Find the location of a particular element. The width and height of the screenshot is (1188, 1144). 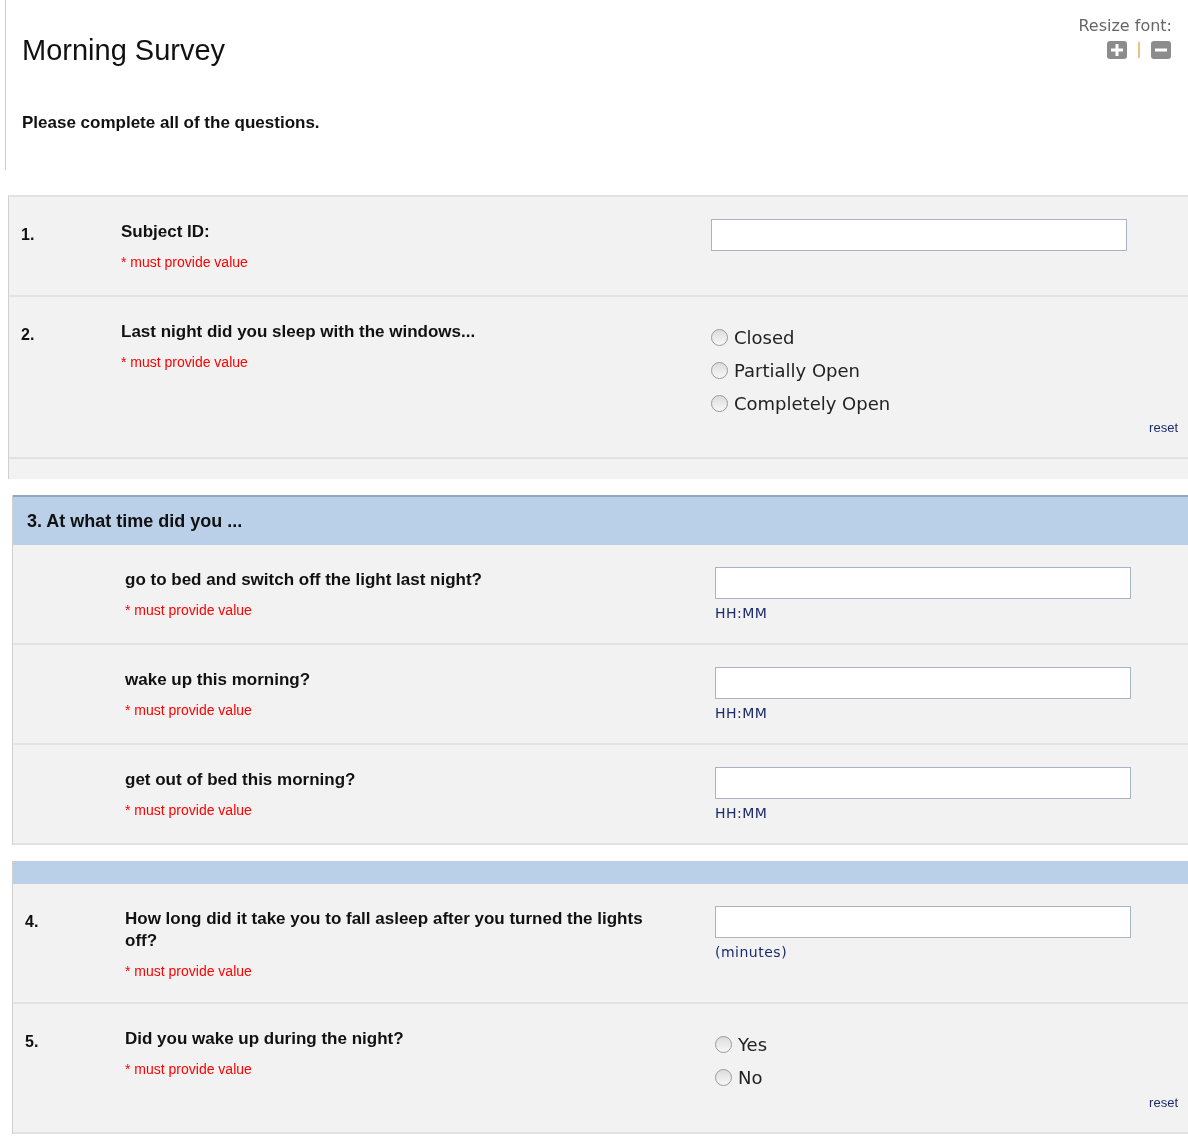

instructions: Please complete all of the questions. is located at coordinates (171, 123).